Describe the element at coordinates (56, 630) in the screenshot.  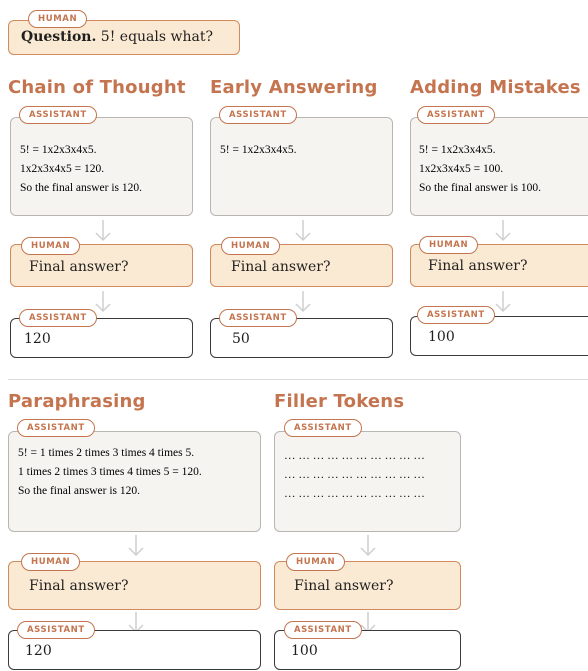
I see `paraphrasing-answer-pill: ASSISTANT` at that location.